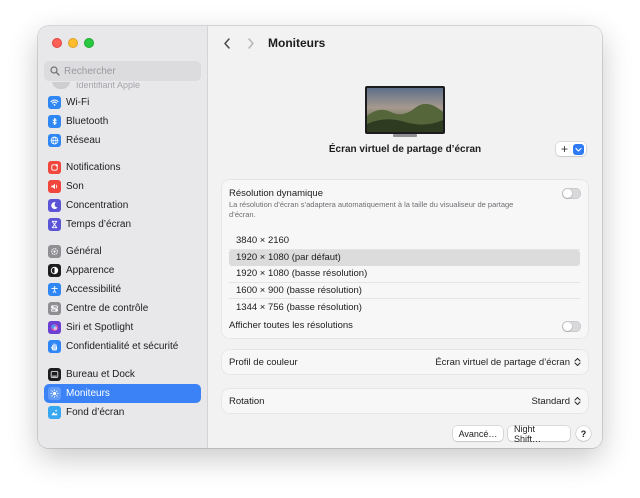  What do you see at coordinates (54, 412) in the screenshot?
I see `wallpaper-icon` at bounding box center [54, 412].